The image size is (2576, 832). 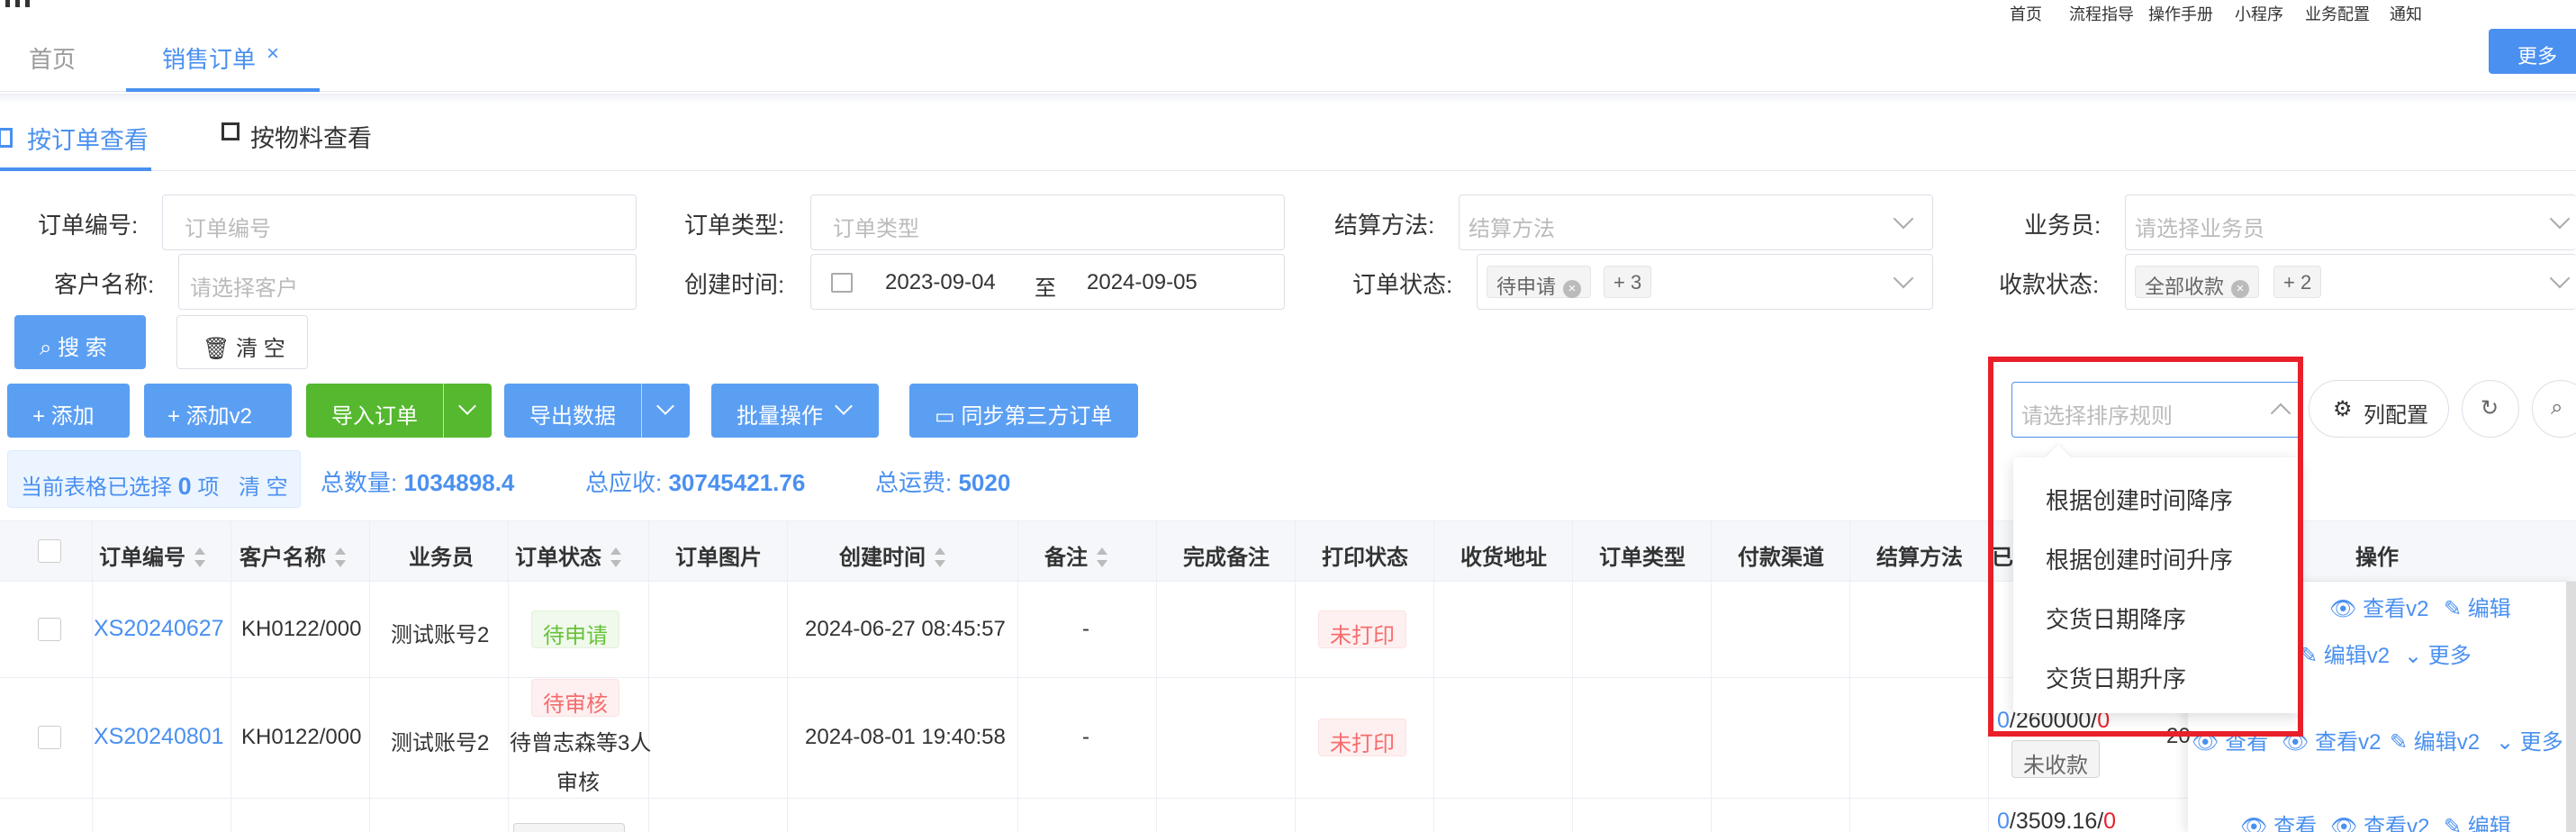 I want to click on refresh-button: ↻, so click(x=2490, y=409).